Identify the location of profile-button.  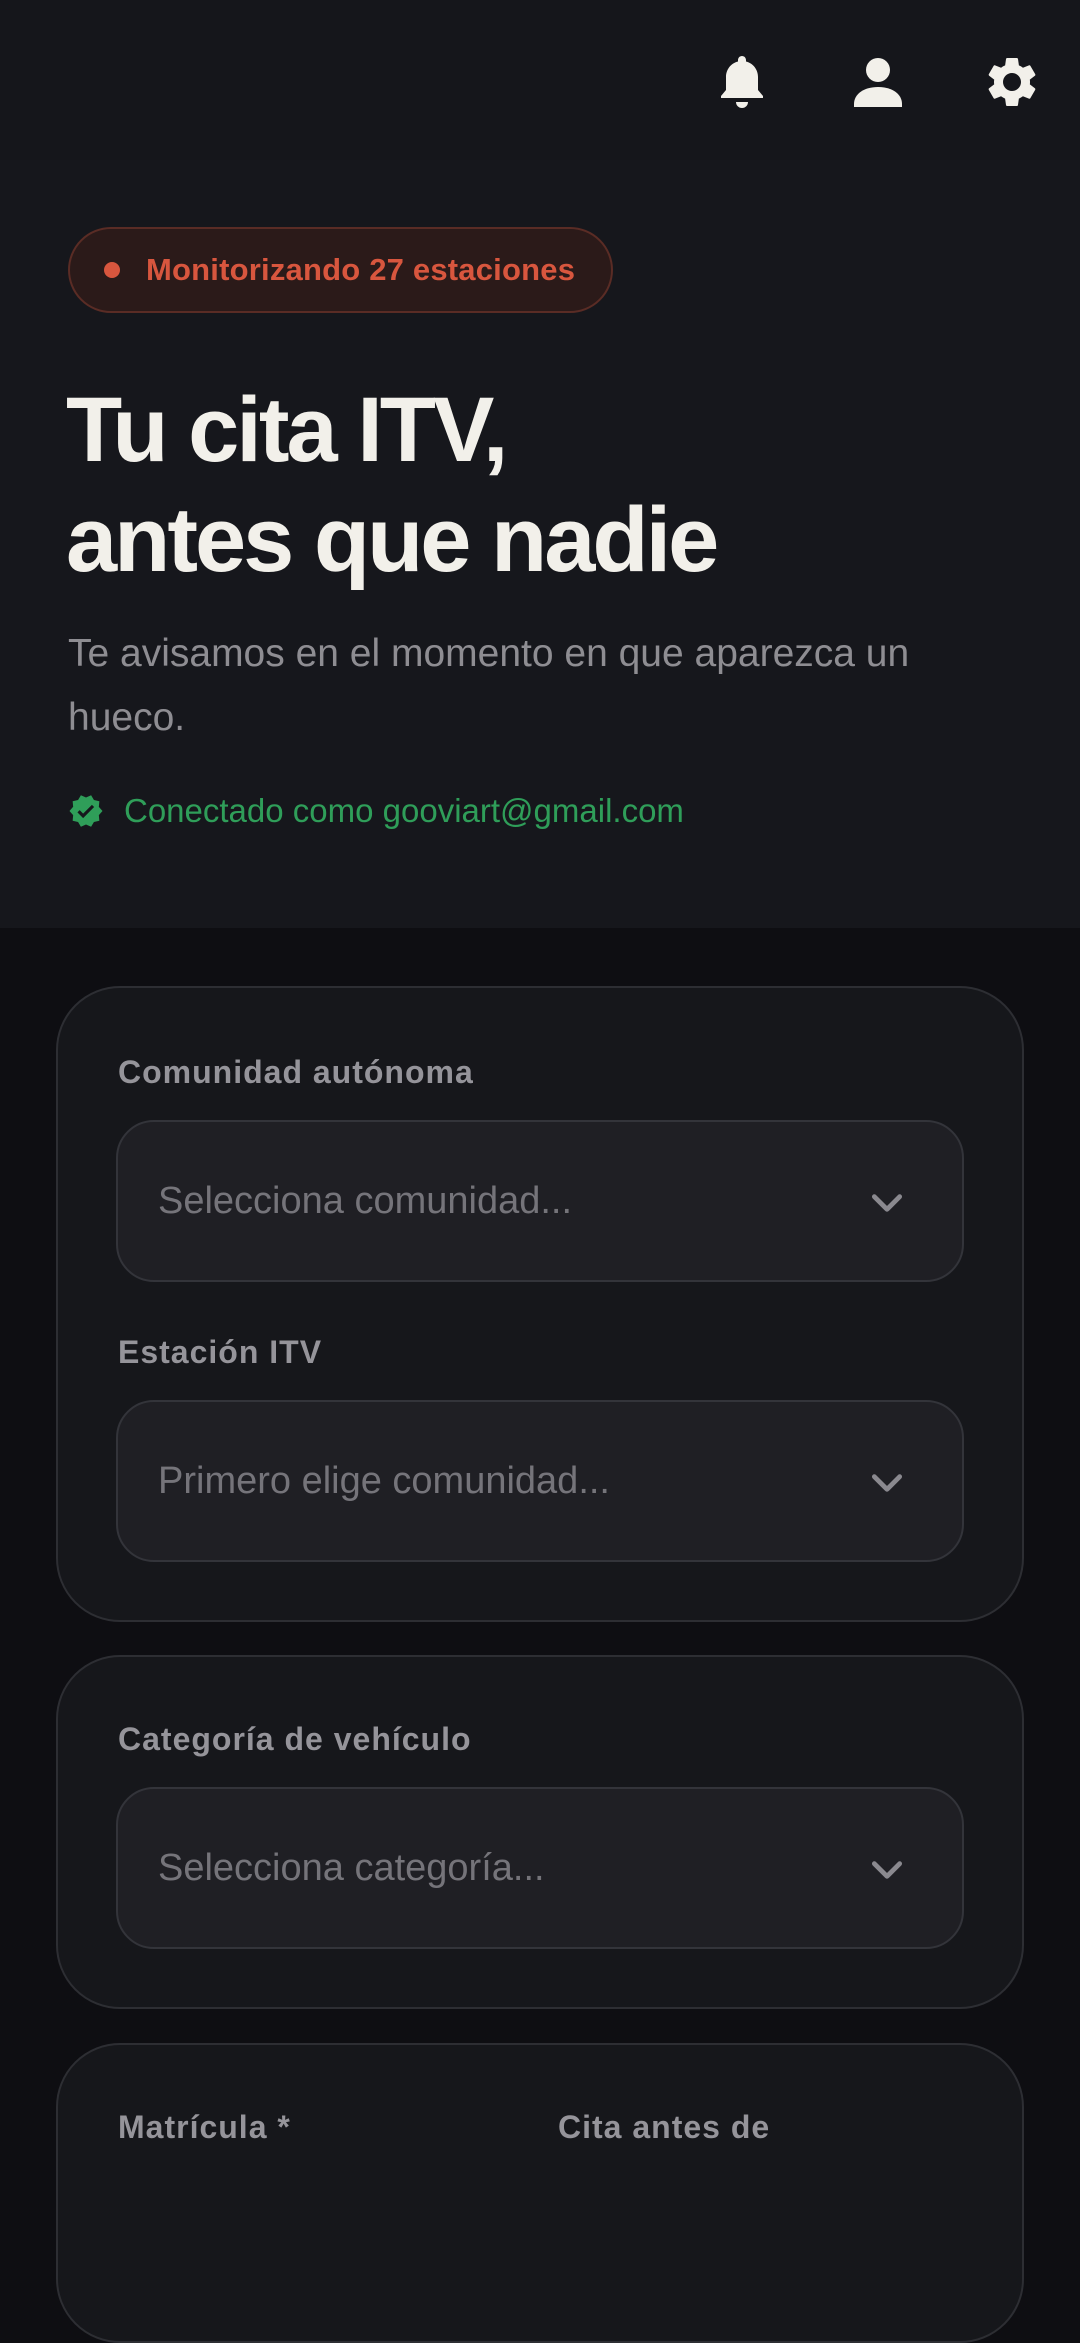
(878, 82).